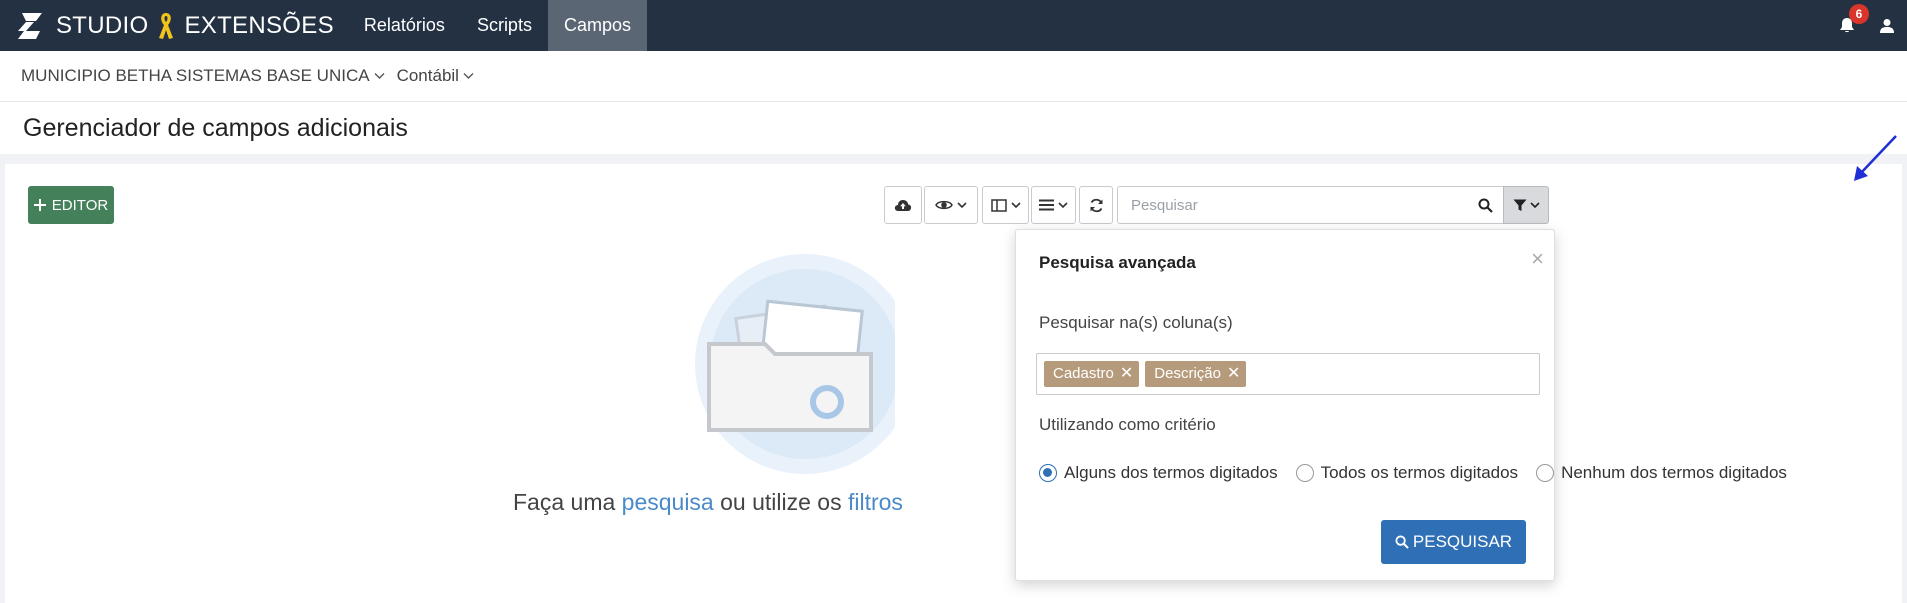 This screenshot has height=603, width=1907. What do you see at coordinates (30, 25) in the screenshot?
I see `studio-logo-icon` at bounding box center [30, 25].